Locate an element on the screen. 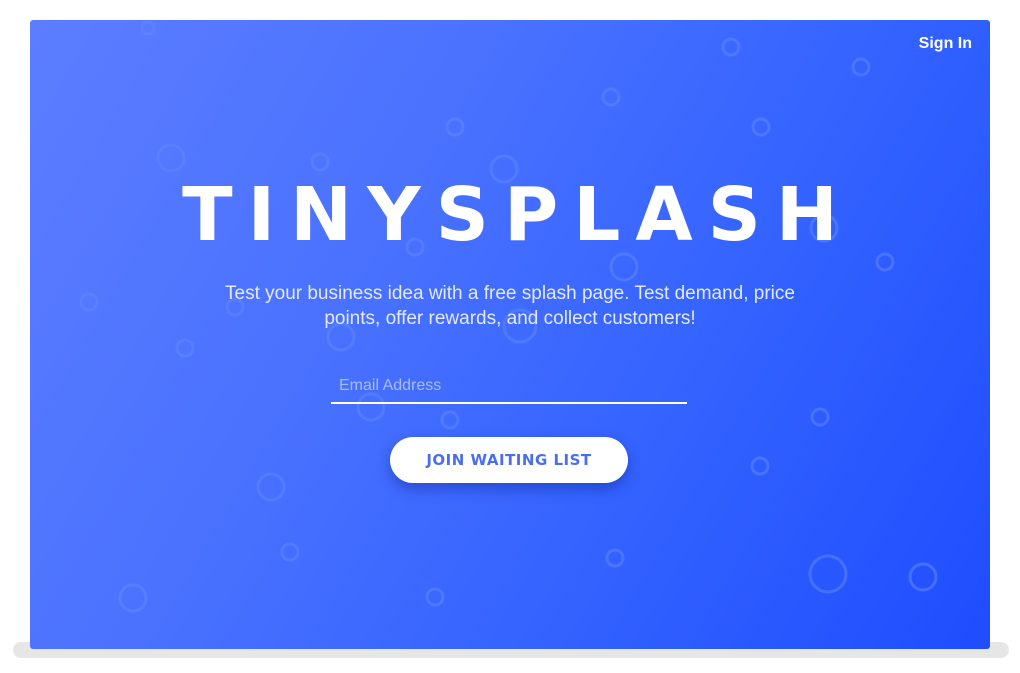 This screenshot has width=1020, height=673. email-input is located at coordinates (509, 387).